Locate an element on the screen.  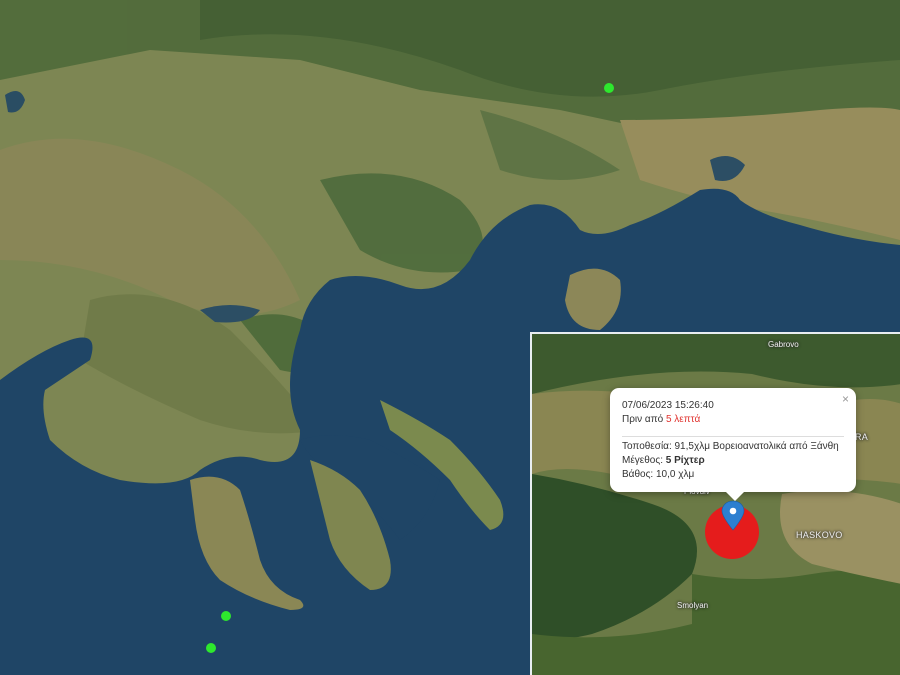
location-label: Τοποθεσία: is located at coordinates (648, 446).